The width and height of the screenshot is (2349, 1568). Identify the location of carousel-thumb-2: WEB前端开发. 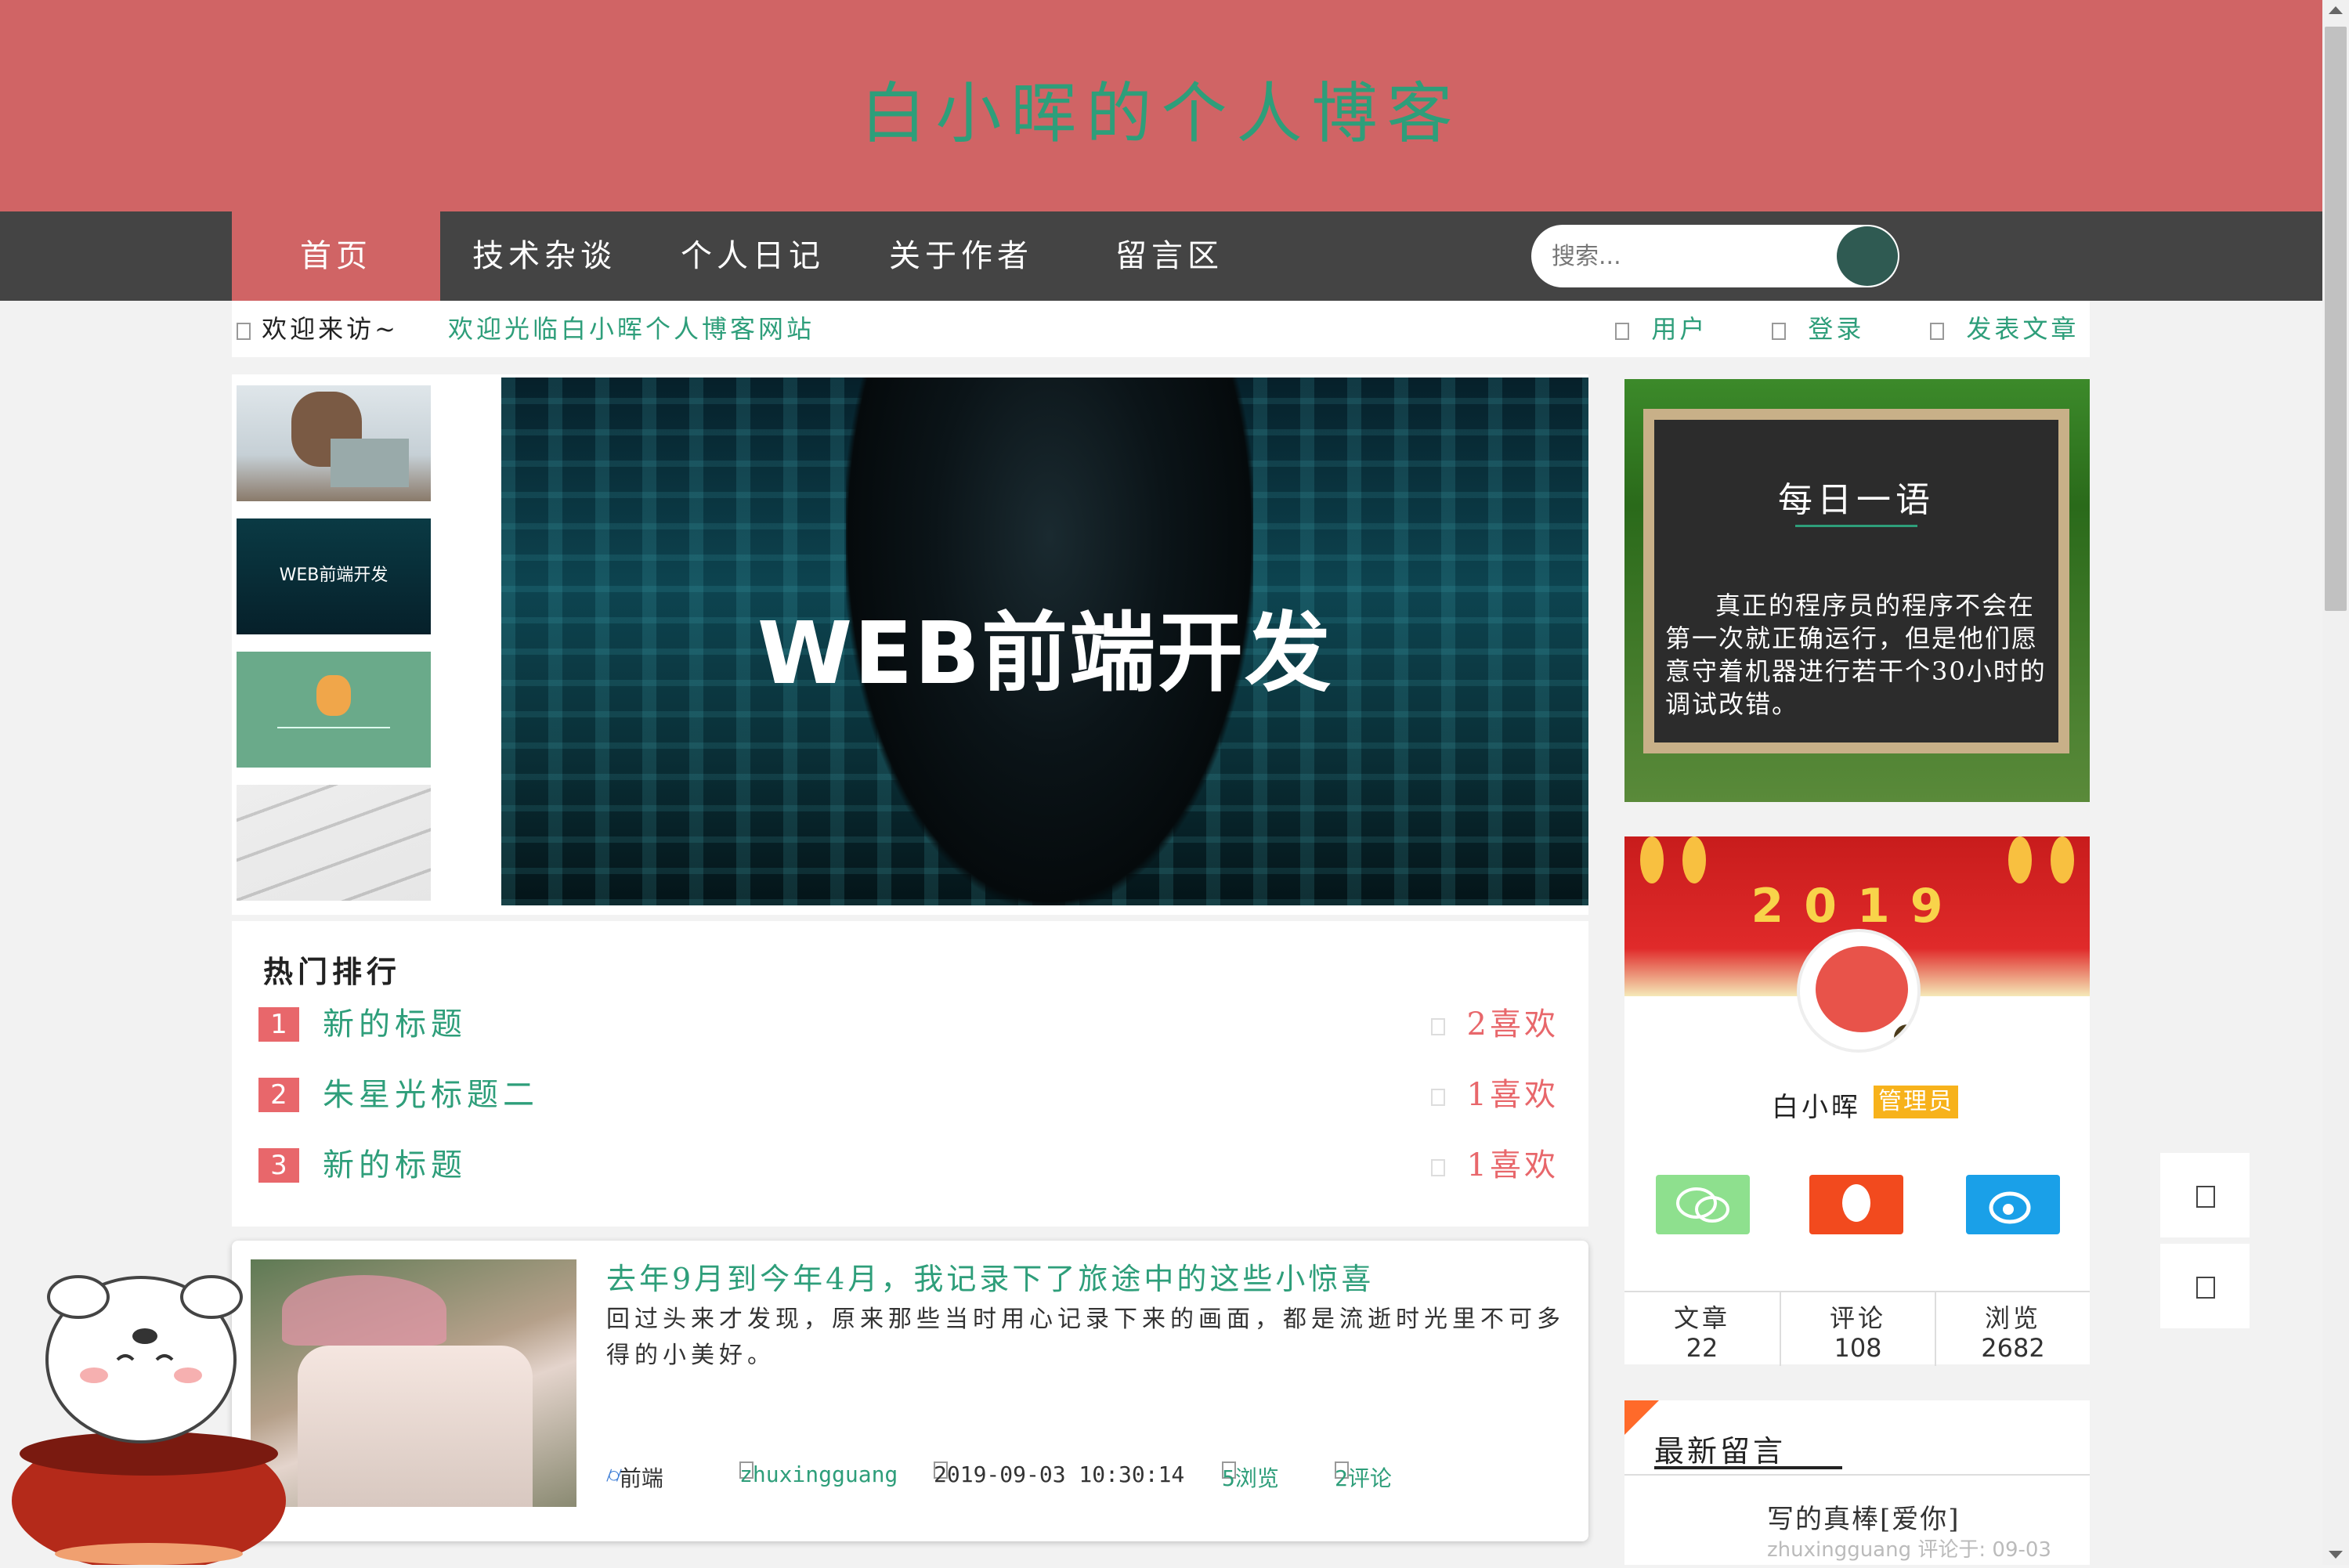
(334, 576).